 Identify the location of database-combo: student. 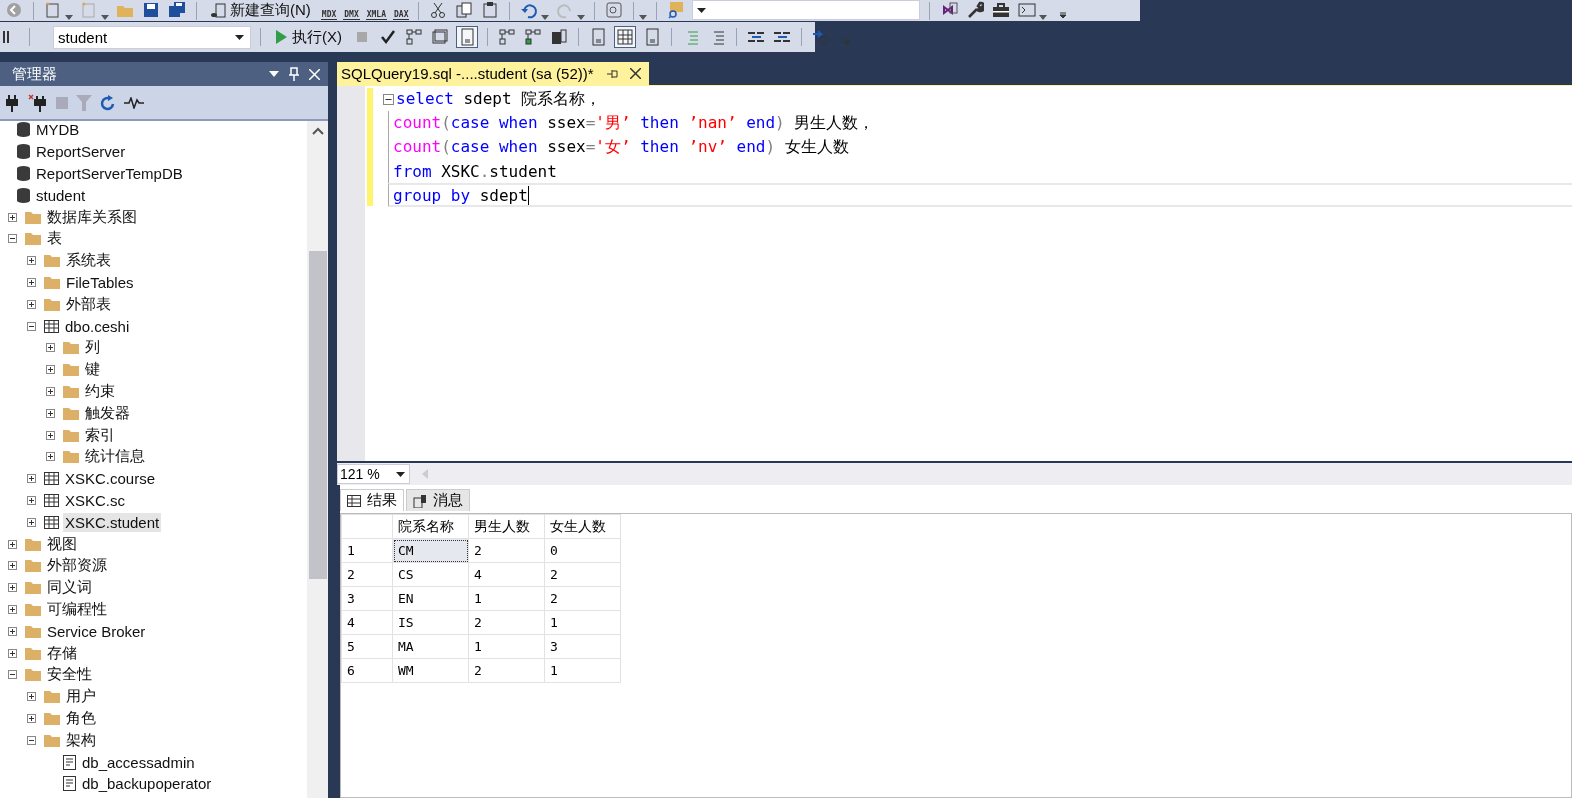
(152, 37).